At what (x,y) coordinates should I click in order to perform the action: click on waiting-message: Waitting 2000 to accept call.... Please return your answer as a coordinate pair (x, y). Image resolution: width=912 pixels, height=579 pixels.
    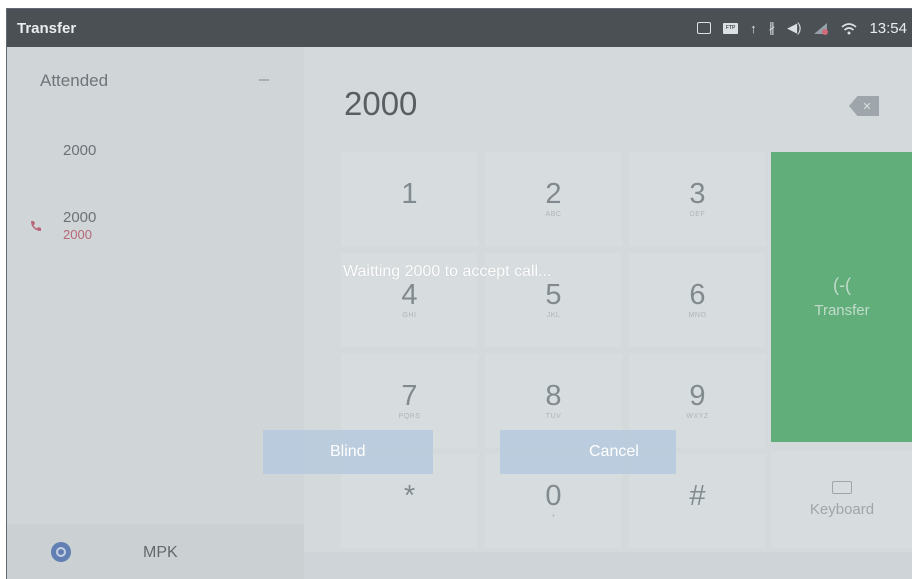
    Looking at the image, I should click on (447, 271).